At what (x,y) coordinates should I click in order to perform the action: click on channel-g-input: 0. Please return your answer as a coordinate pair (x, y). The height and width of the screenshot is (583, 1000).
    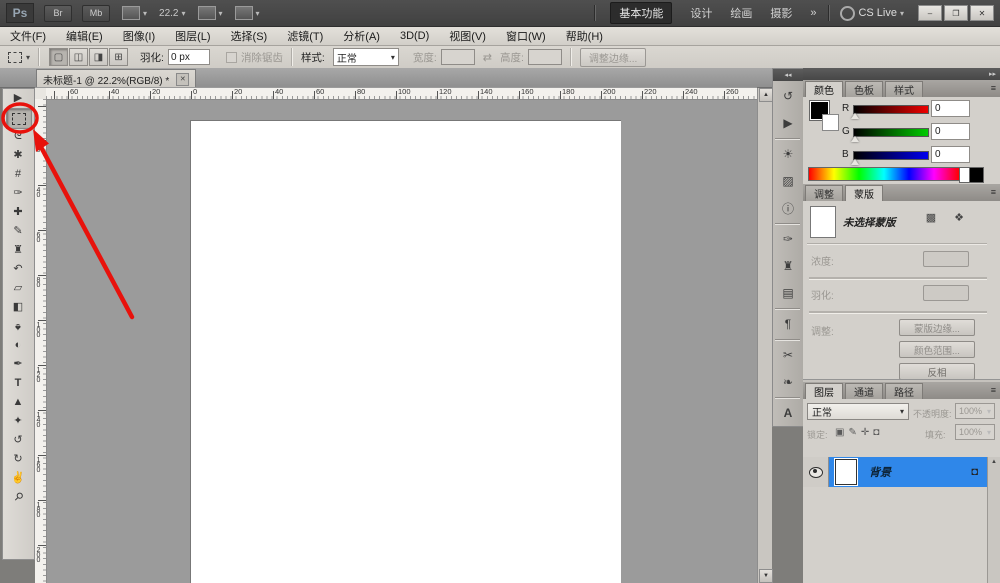
    Looking at the image, I should click on (950, 131).